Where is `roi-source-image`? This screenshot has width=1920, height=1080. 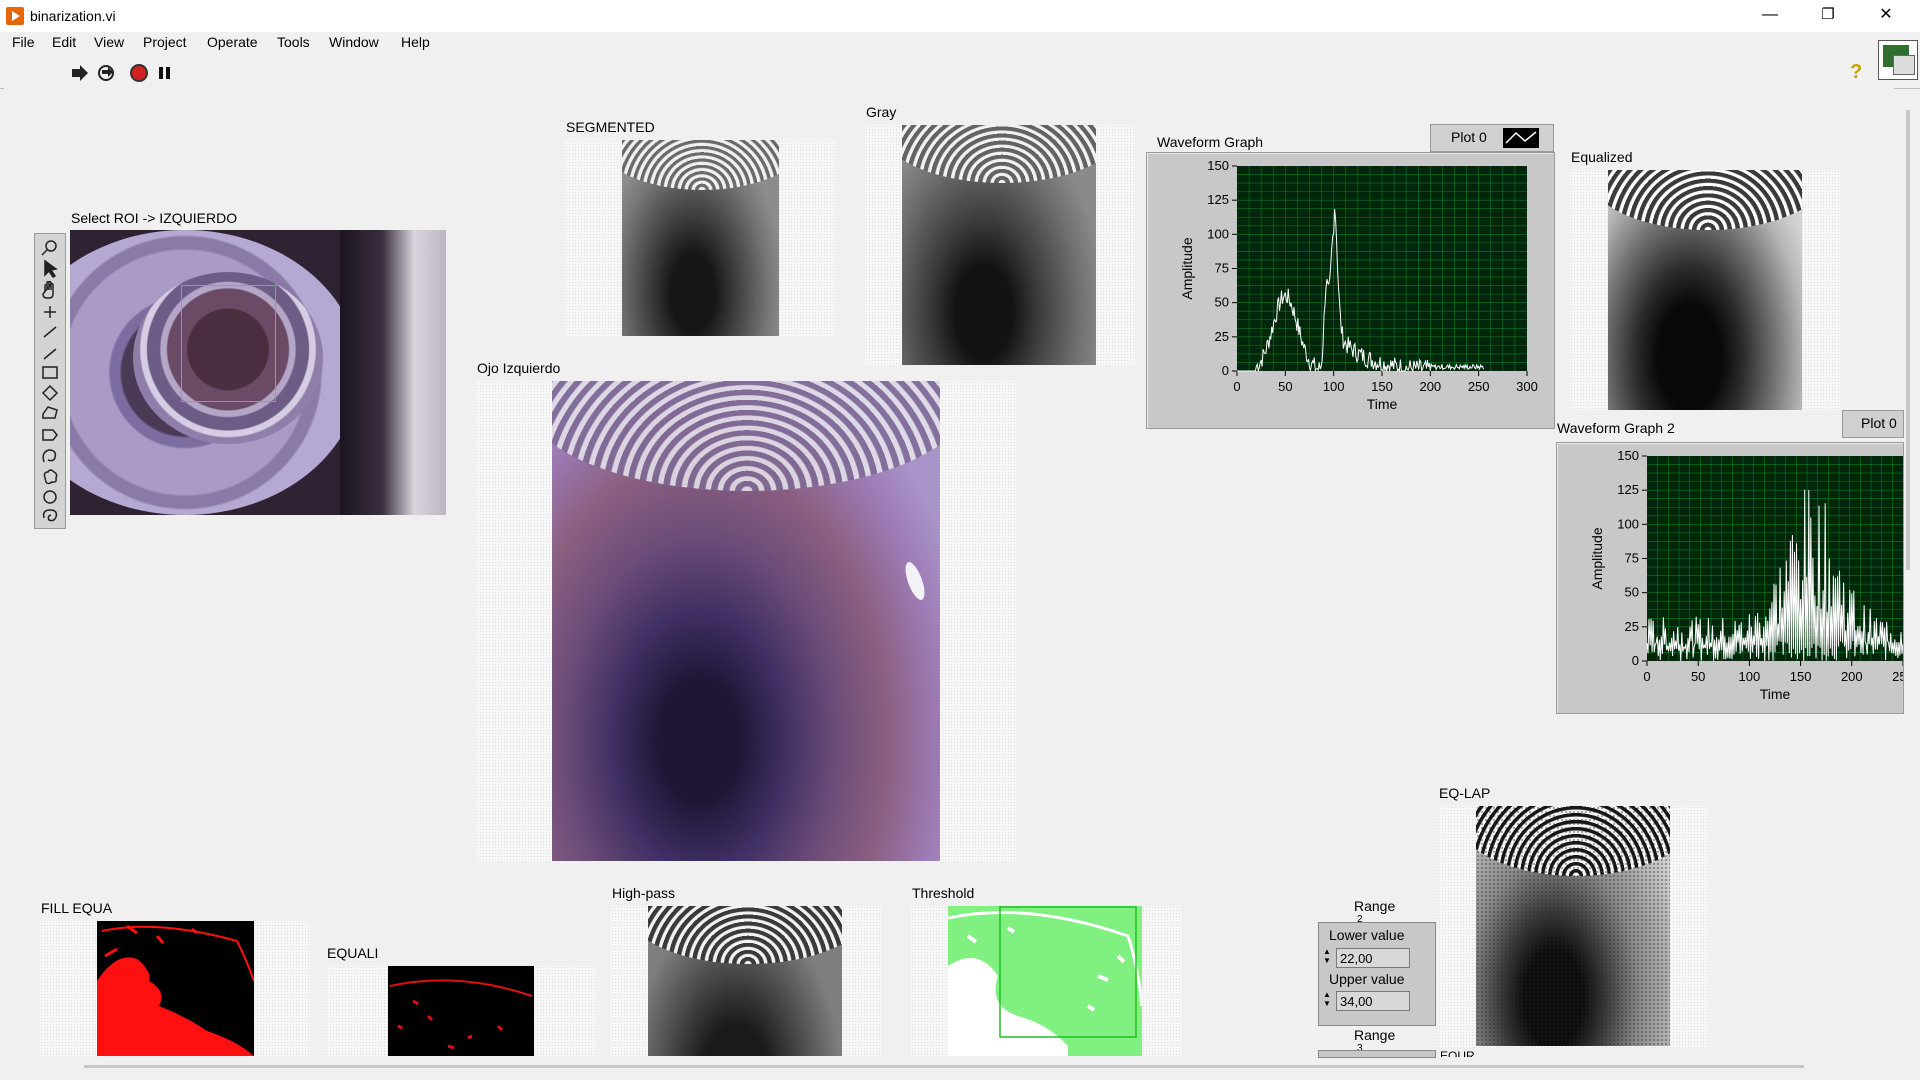
roi-source-image is located at coordinates (258, 372).